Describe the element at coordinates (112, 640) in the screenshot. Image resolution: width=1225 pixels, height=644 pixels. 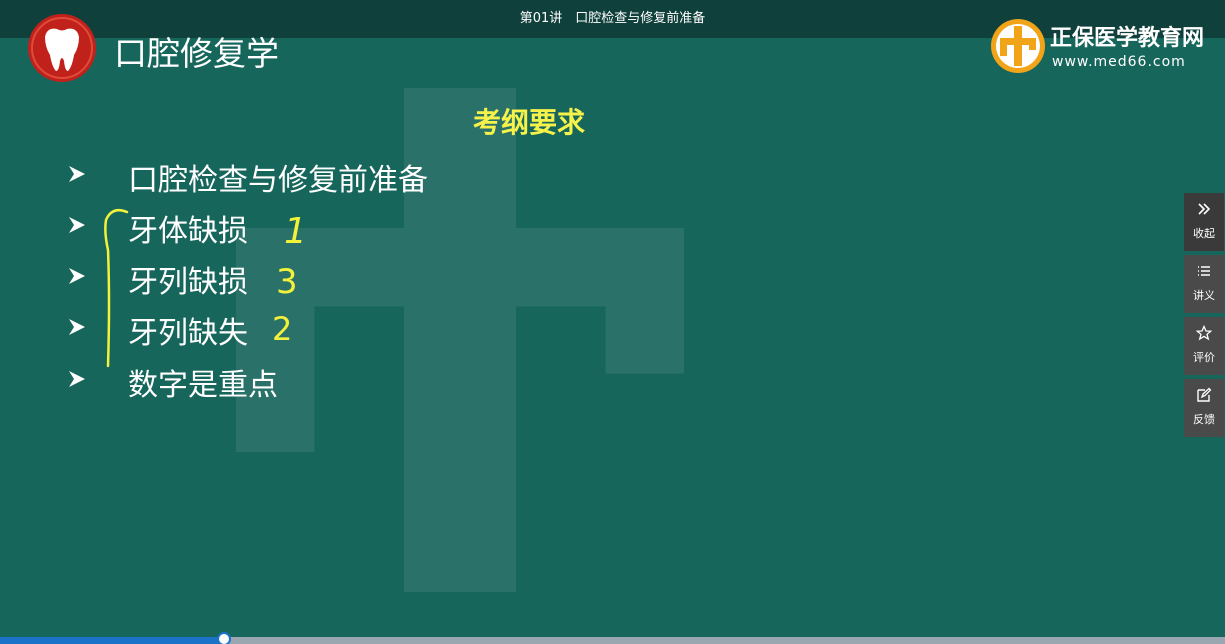
I see `progress-fill` at that location.